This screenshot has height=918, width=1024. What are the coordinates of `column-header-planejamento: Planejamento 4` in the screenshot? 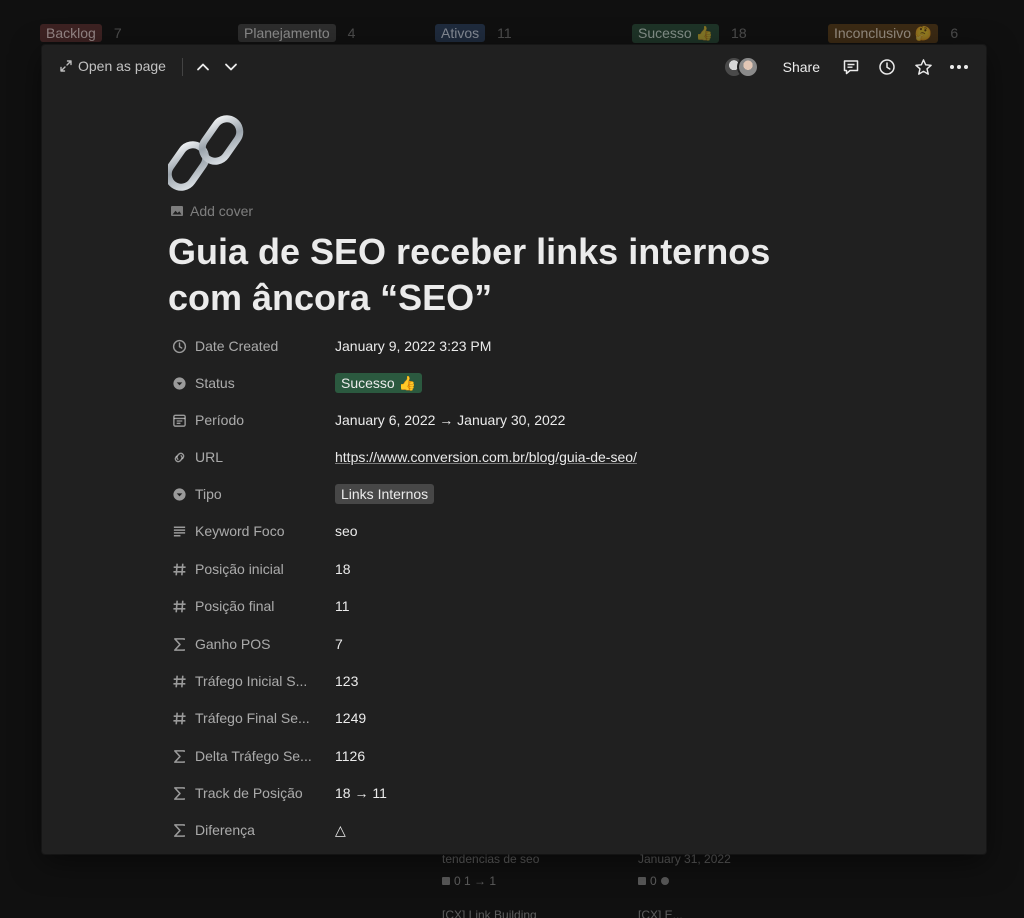 It's located at (296, 33).